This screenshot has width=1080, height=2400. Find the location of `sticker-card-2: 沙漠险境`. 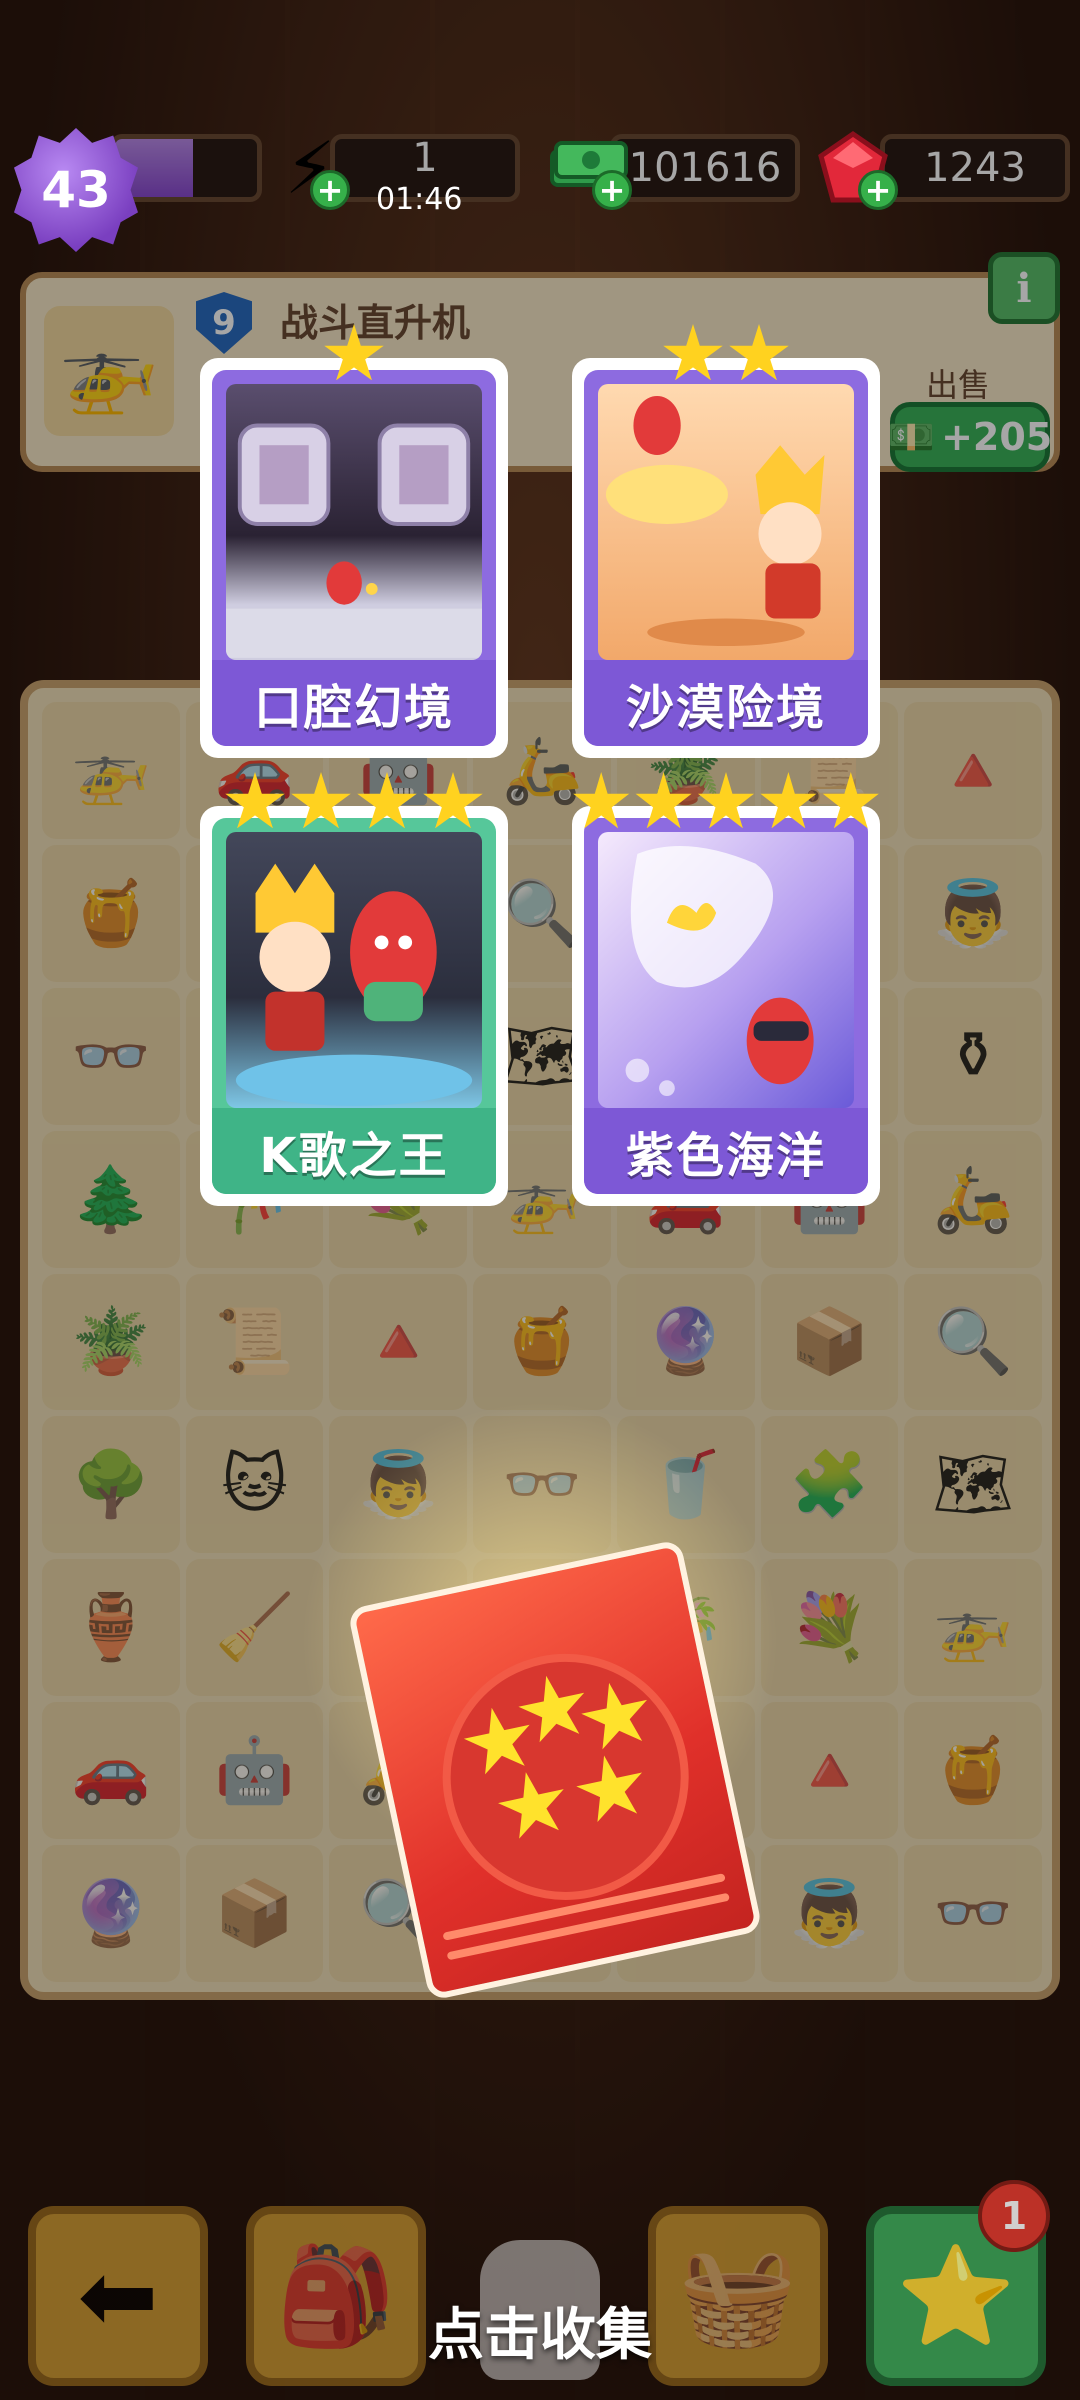

sticker-card-2: 沙漠险境 is located at coordinates (726, 541).